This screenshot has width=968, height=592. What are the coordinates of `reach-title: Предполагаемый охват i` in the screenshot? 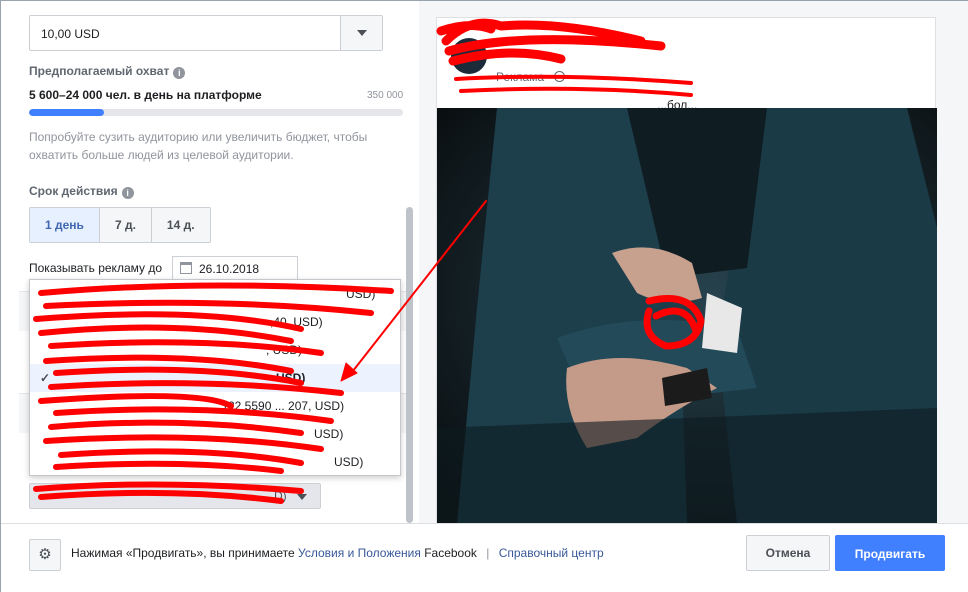 It's located at (107, 71).